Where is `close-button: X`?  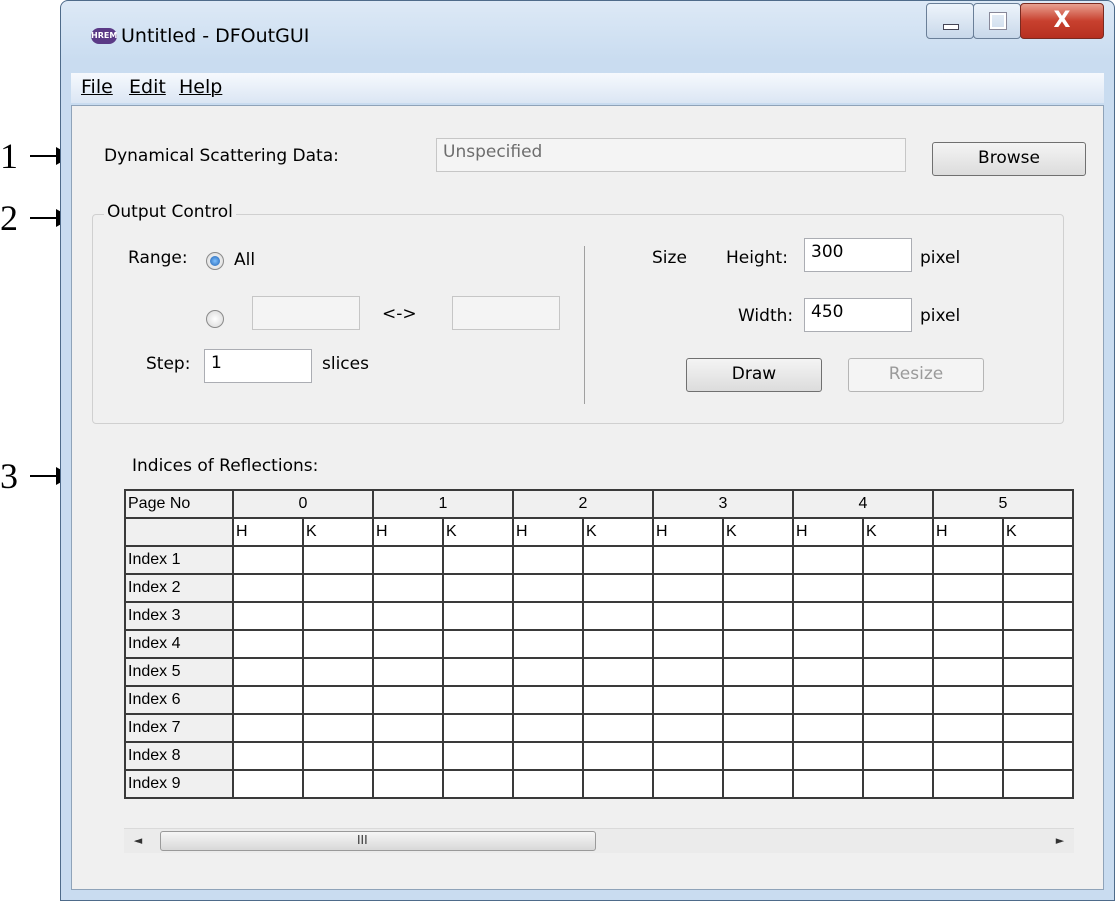
close-button: X is located at coordinates (1062, 21).